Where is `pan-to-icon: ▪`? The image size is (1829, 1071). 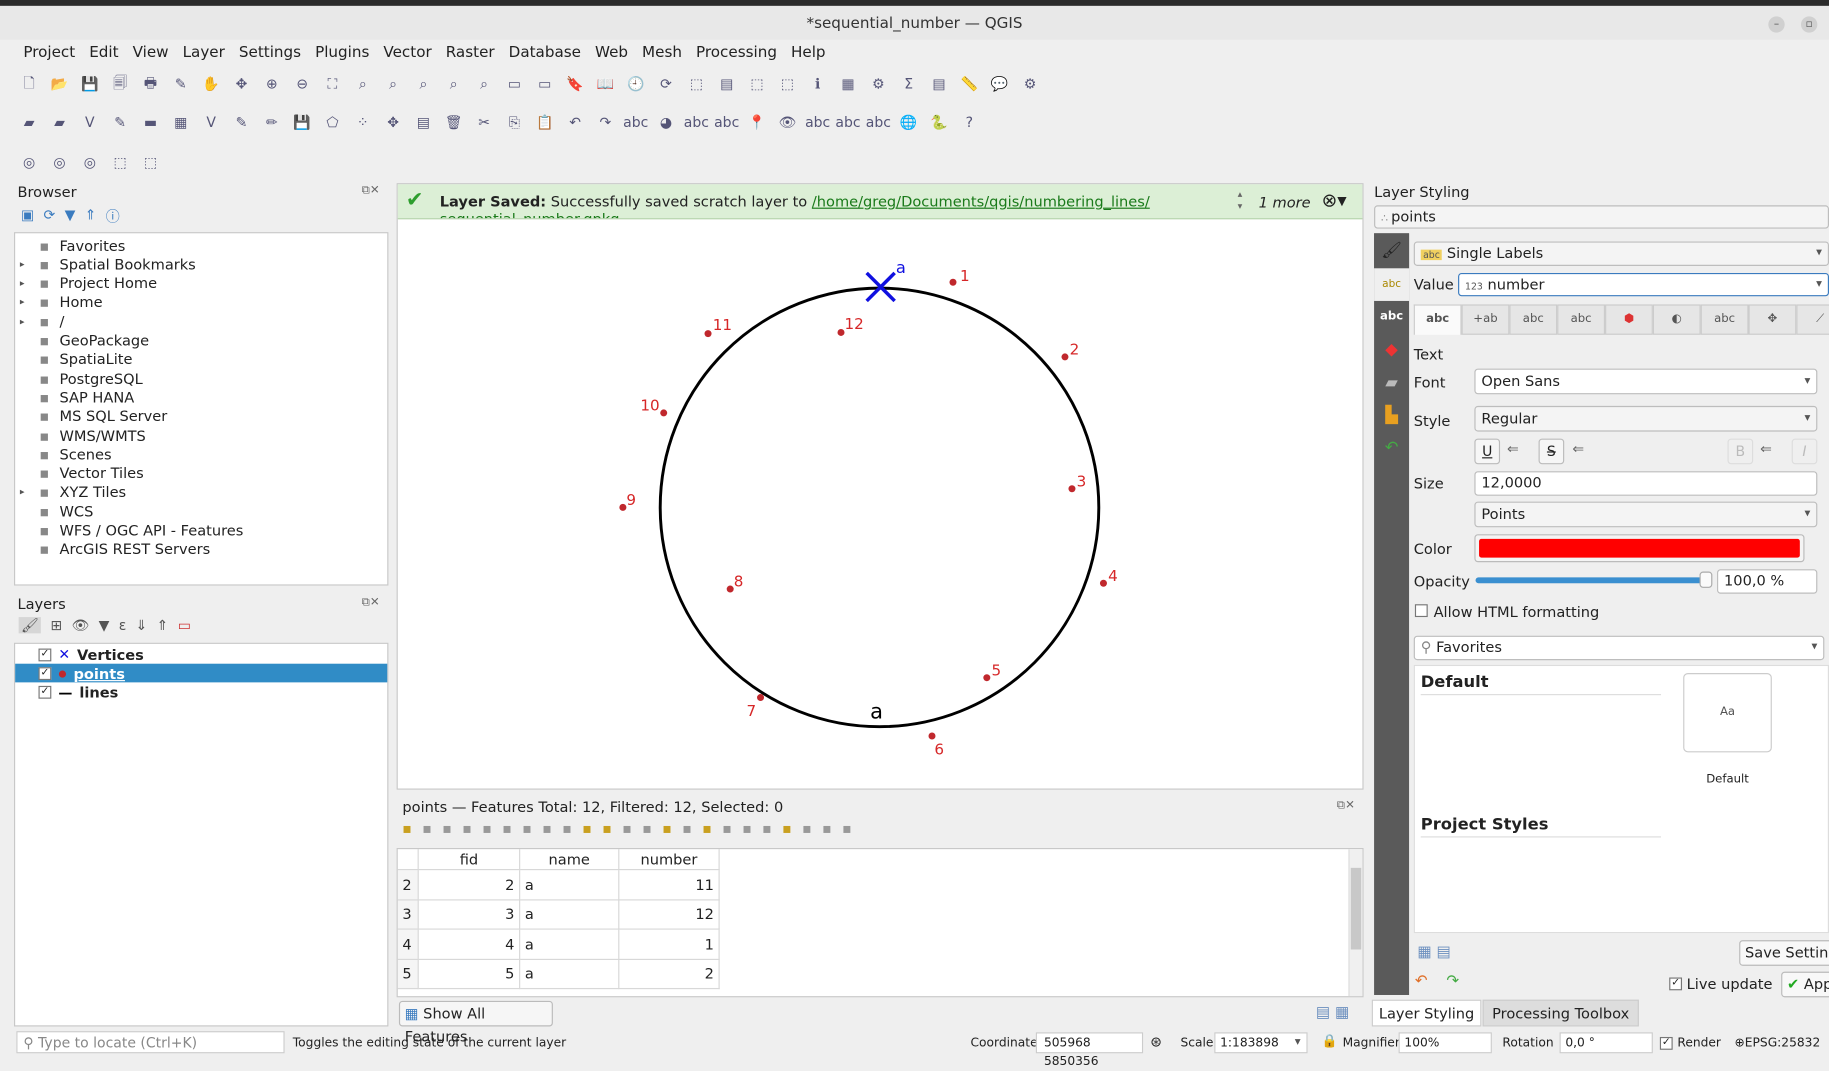
pan-to-icon: ▪ is located at coordinates (706, 828).